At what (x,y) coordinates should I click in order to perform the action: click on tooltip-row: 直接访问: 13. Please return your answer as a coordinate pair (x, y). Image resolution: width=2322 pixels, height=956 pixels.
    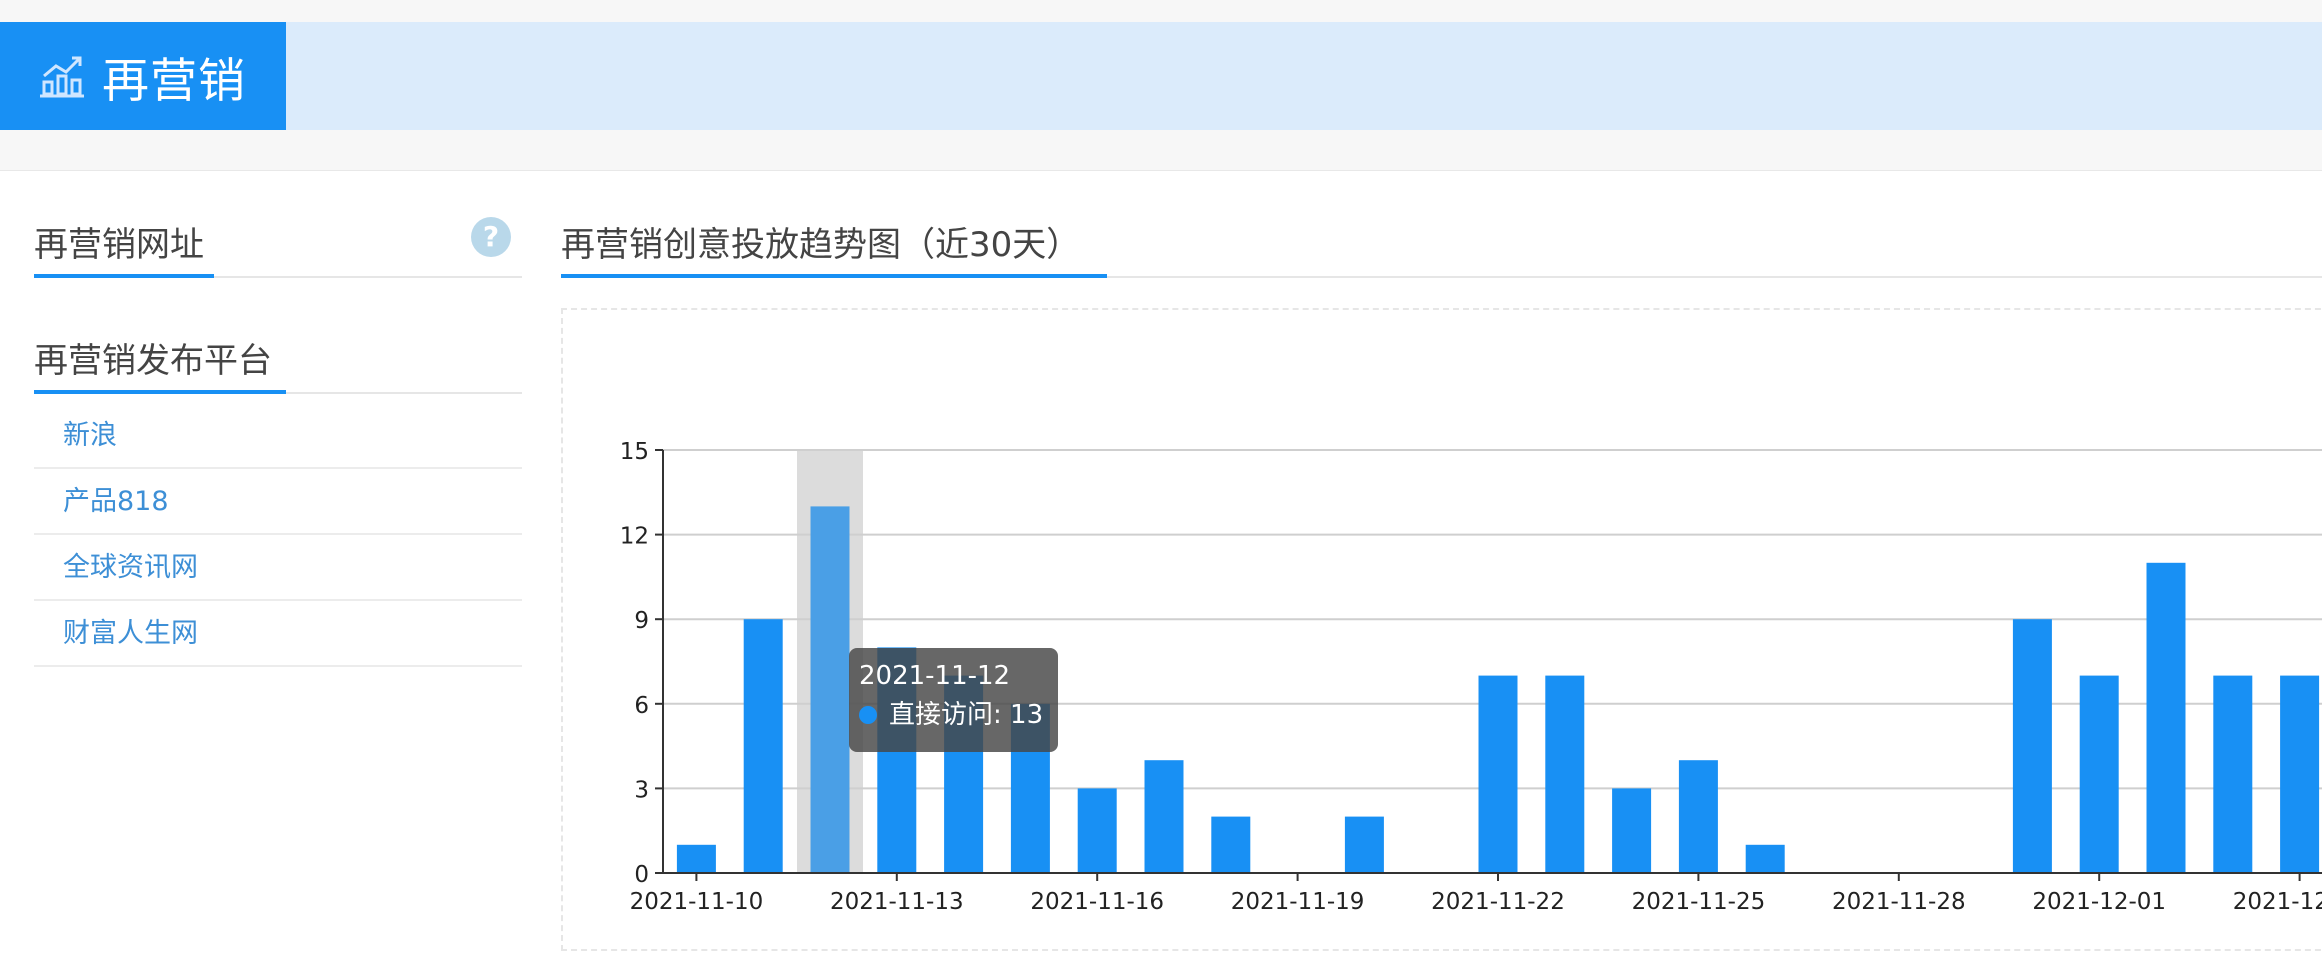
    Looking at the image, I should click on (953, 715).